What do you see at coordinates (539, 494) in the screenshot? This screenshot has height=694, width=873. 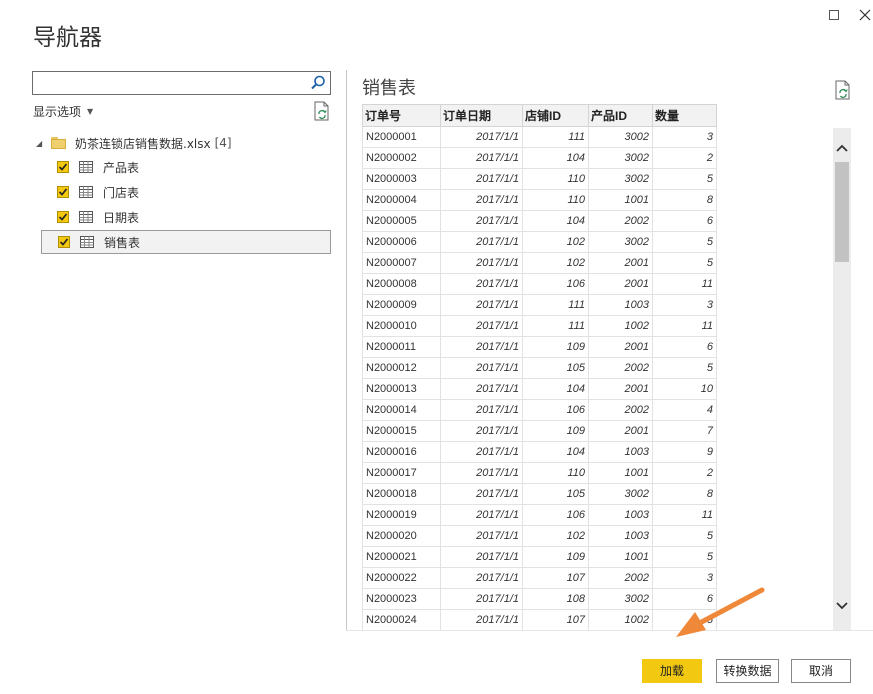 I see `table-row: N2000018 2017/1/1 105 3002 8` at bounding box center [539, 494].